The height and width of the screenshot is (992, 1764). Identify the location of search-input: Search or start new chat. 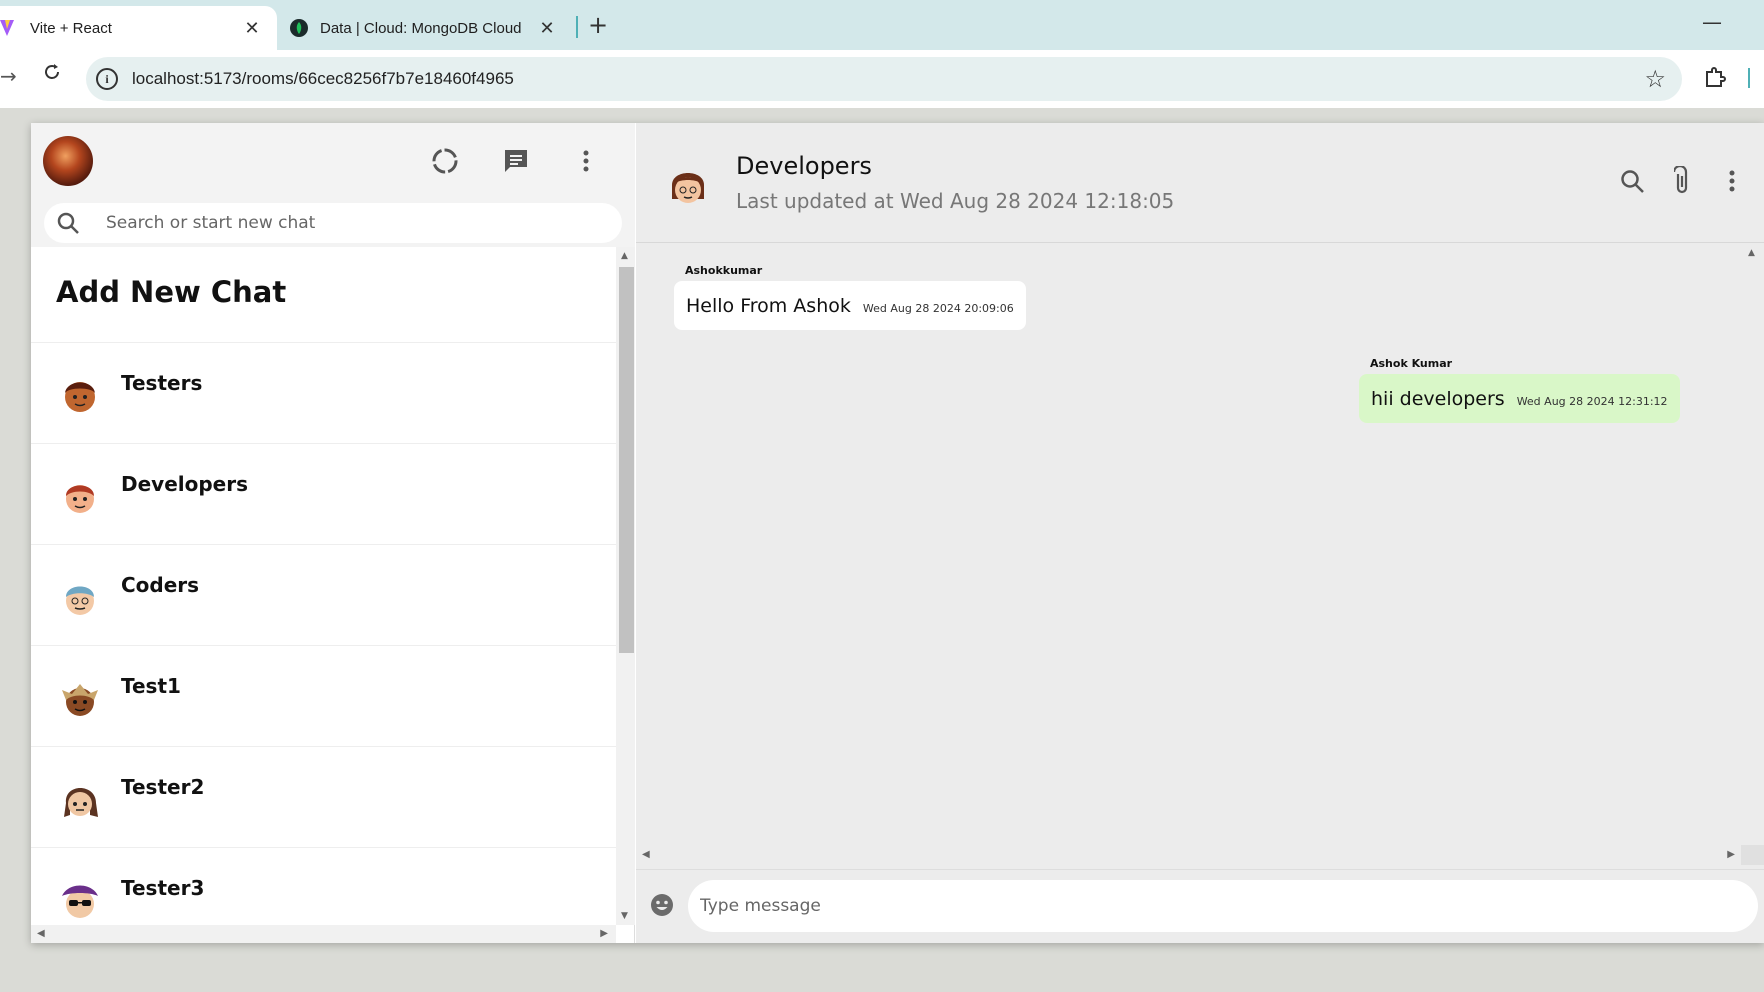
(333, 223).